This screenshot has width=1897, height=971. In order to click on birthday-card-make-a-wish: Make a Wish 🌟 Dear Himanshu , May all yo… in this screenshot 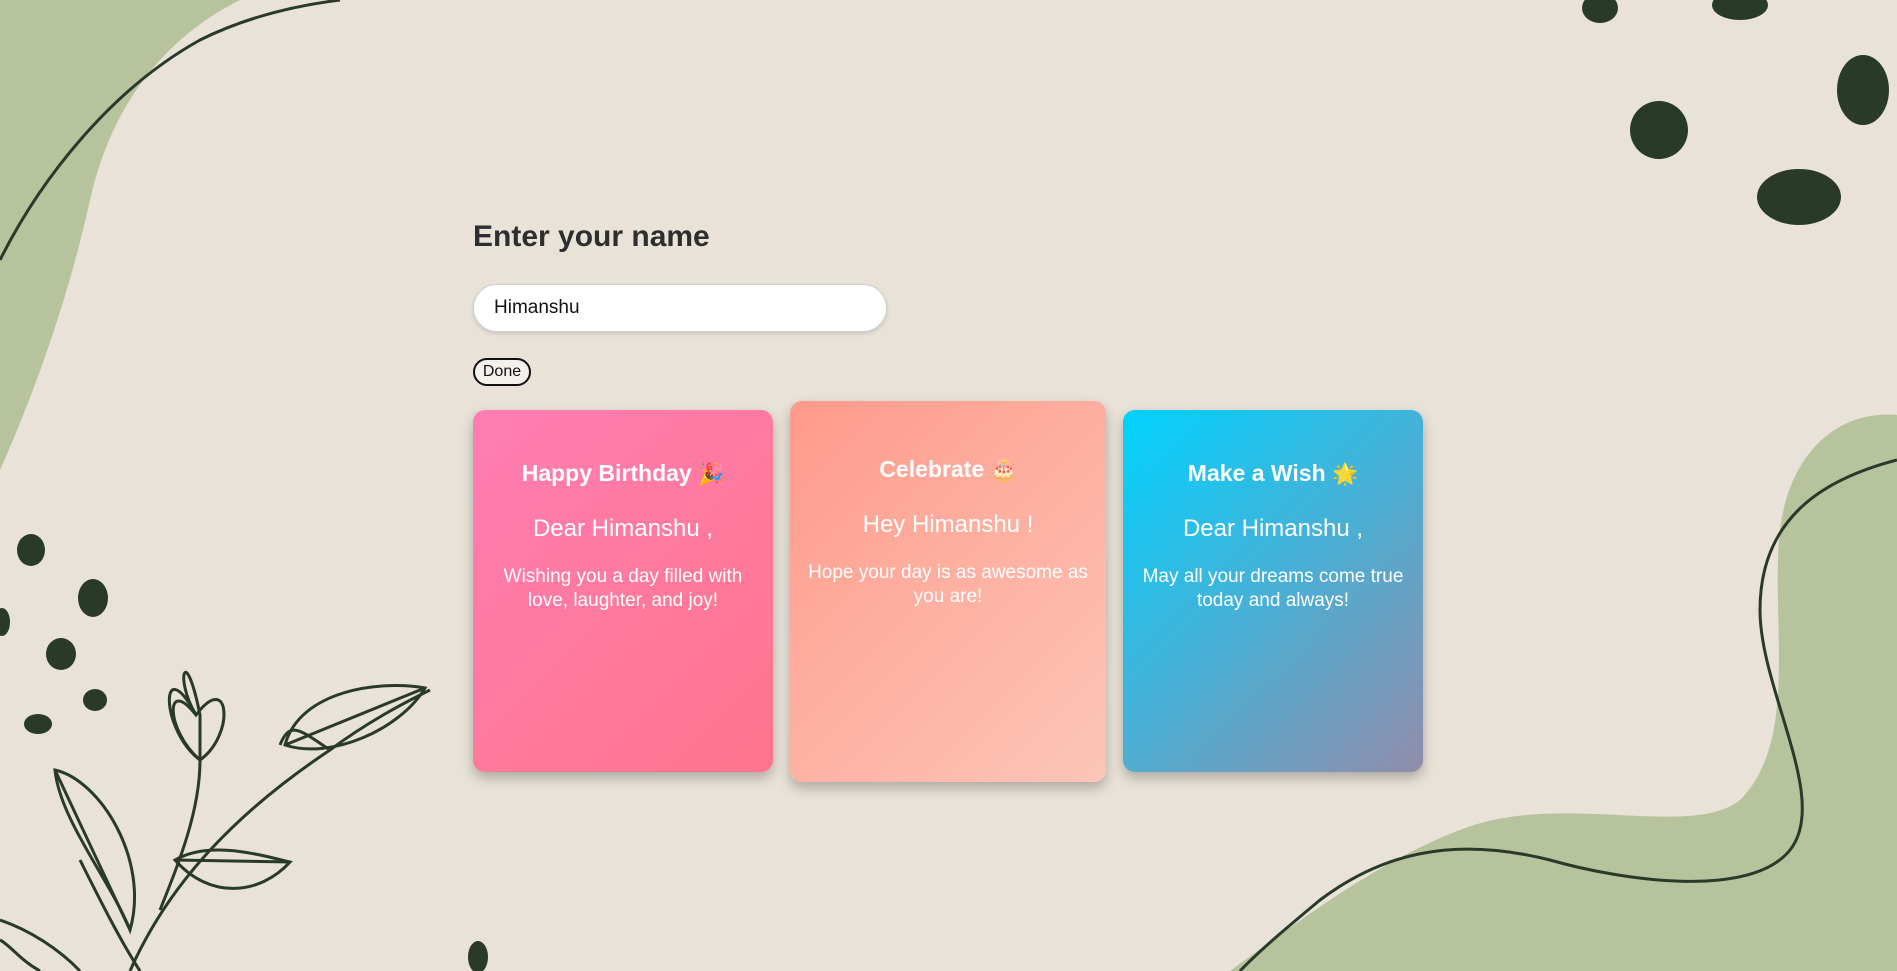, I will do `click(1273, 591)`.